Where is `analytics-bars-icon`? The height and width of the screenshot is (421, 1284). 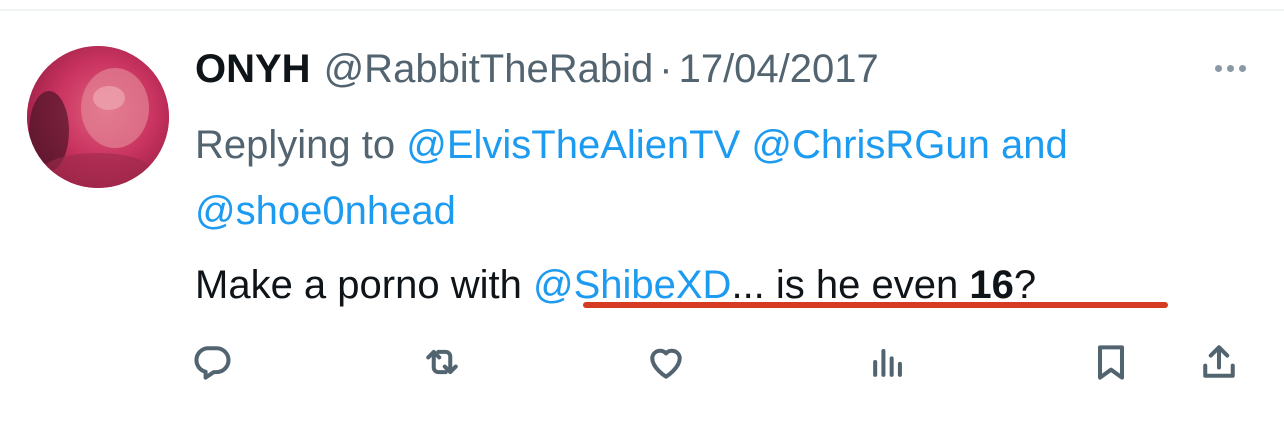 analytics-bars-icon is located at coordinates (887, 362).